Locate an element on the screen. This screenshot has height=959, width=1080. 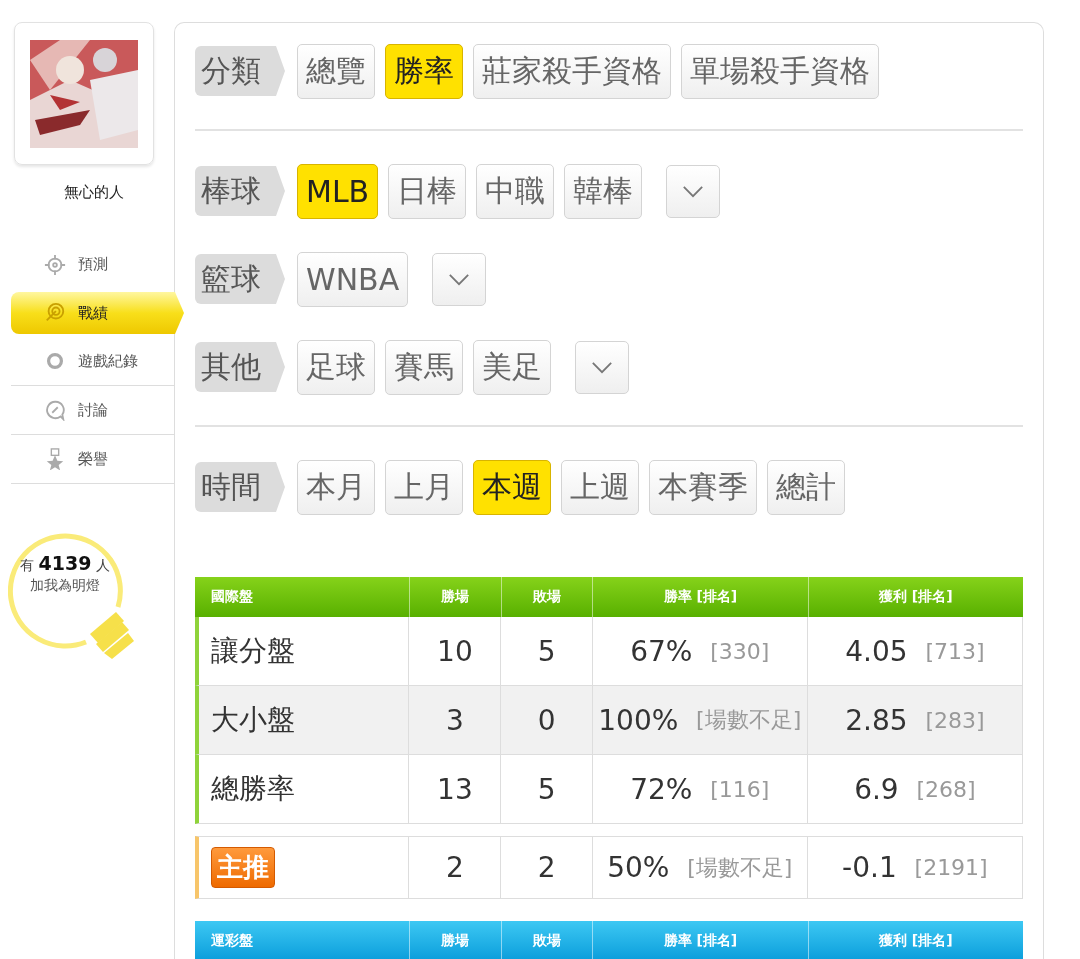
filter-chip: 足球 is located at coordinates (336, 367).